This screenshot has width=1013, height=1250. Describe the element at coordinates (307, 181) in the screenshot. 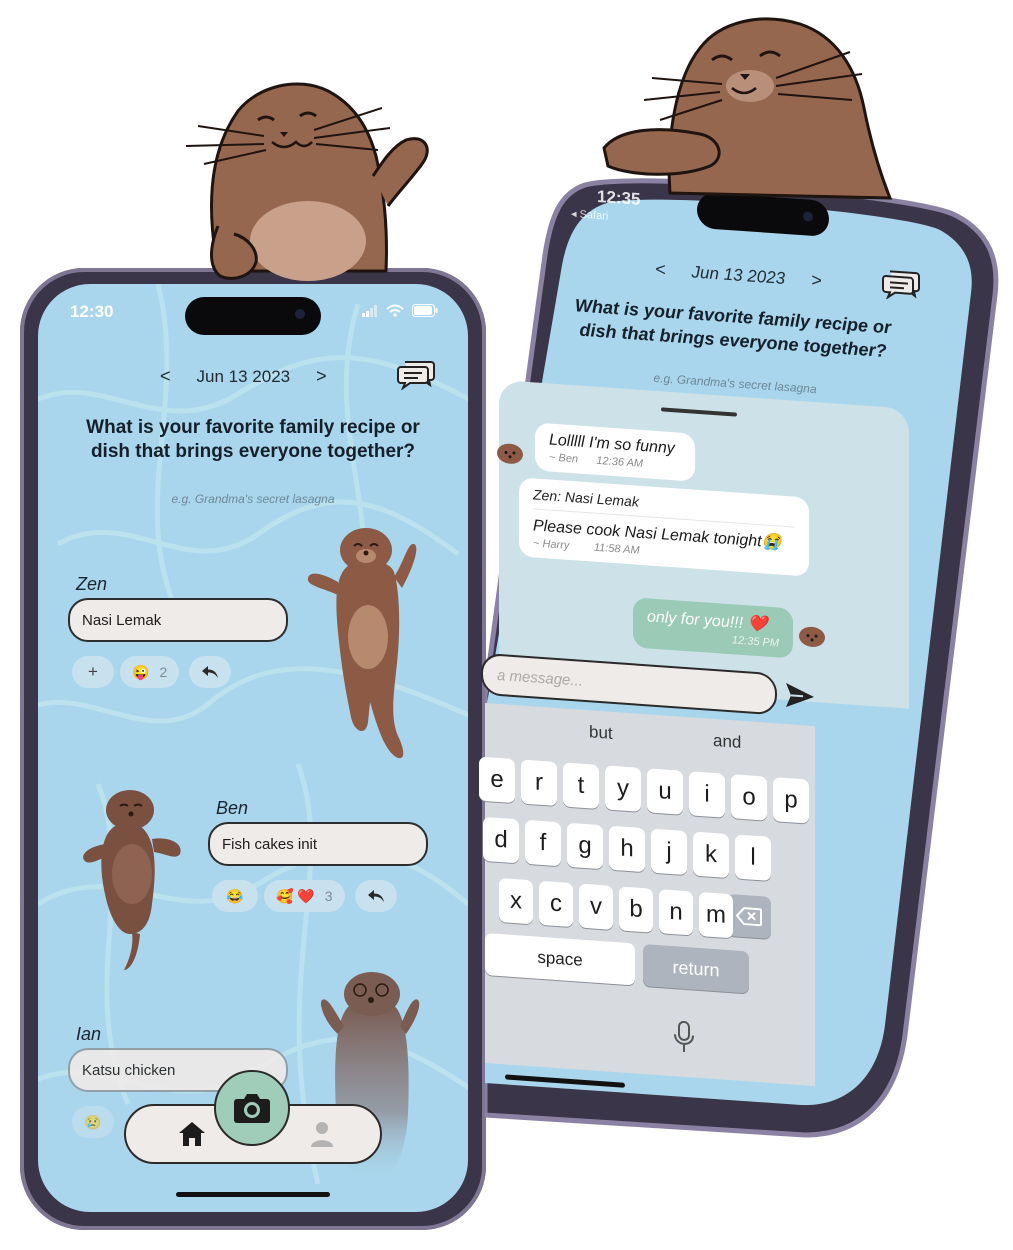

I see `otter-waving-illustration` at that location.